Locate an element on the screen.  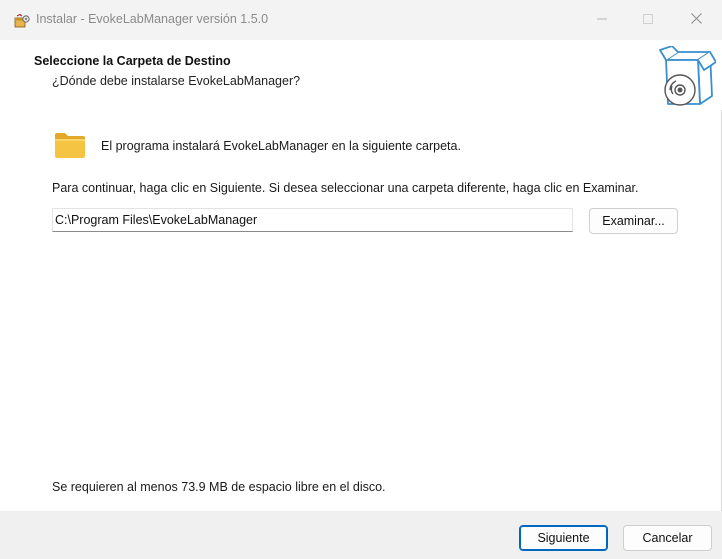
minimize-button is located at coordinates (602, 20).